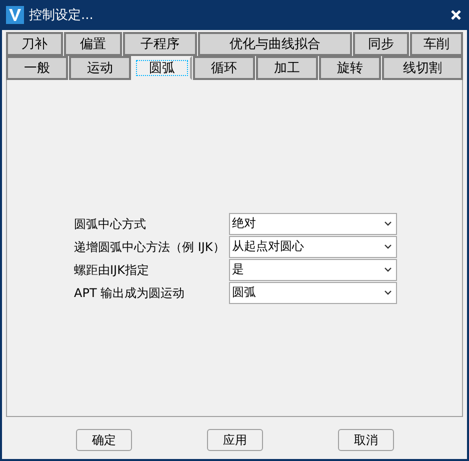 The image size is (469, 461). Describe the element at coordinates (37, 68) in the screenshot. I see `tab: 一般` at that location.